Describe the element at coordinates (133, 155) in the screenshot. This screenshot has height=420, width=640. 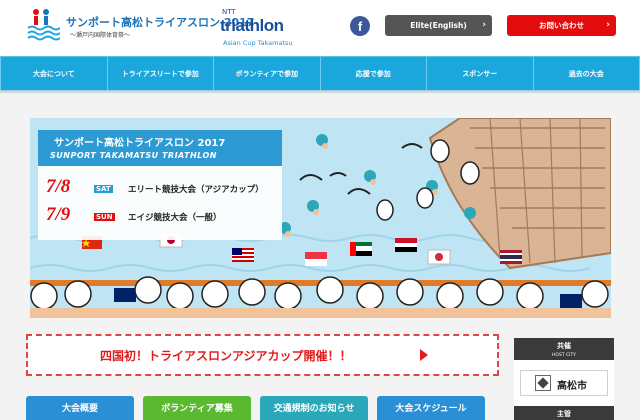
I see `hero-title-en: SUNPORT TAKAMATSU TRIATHLON` at that location.